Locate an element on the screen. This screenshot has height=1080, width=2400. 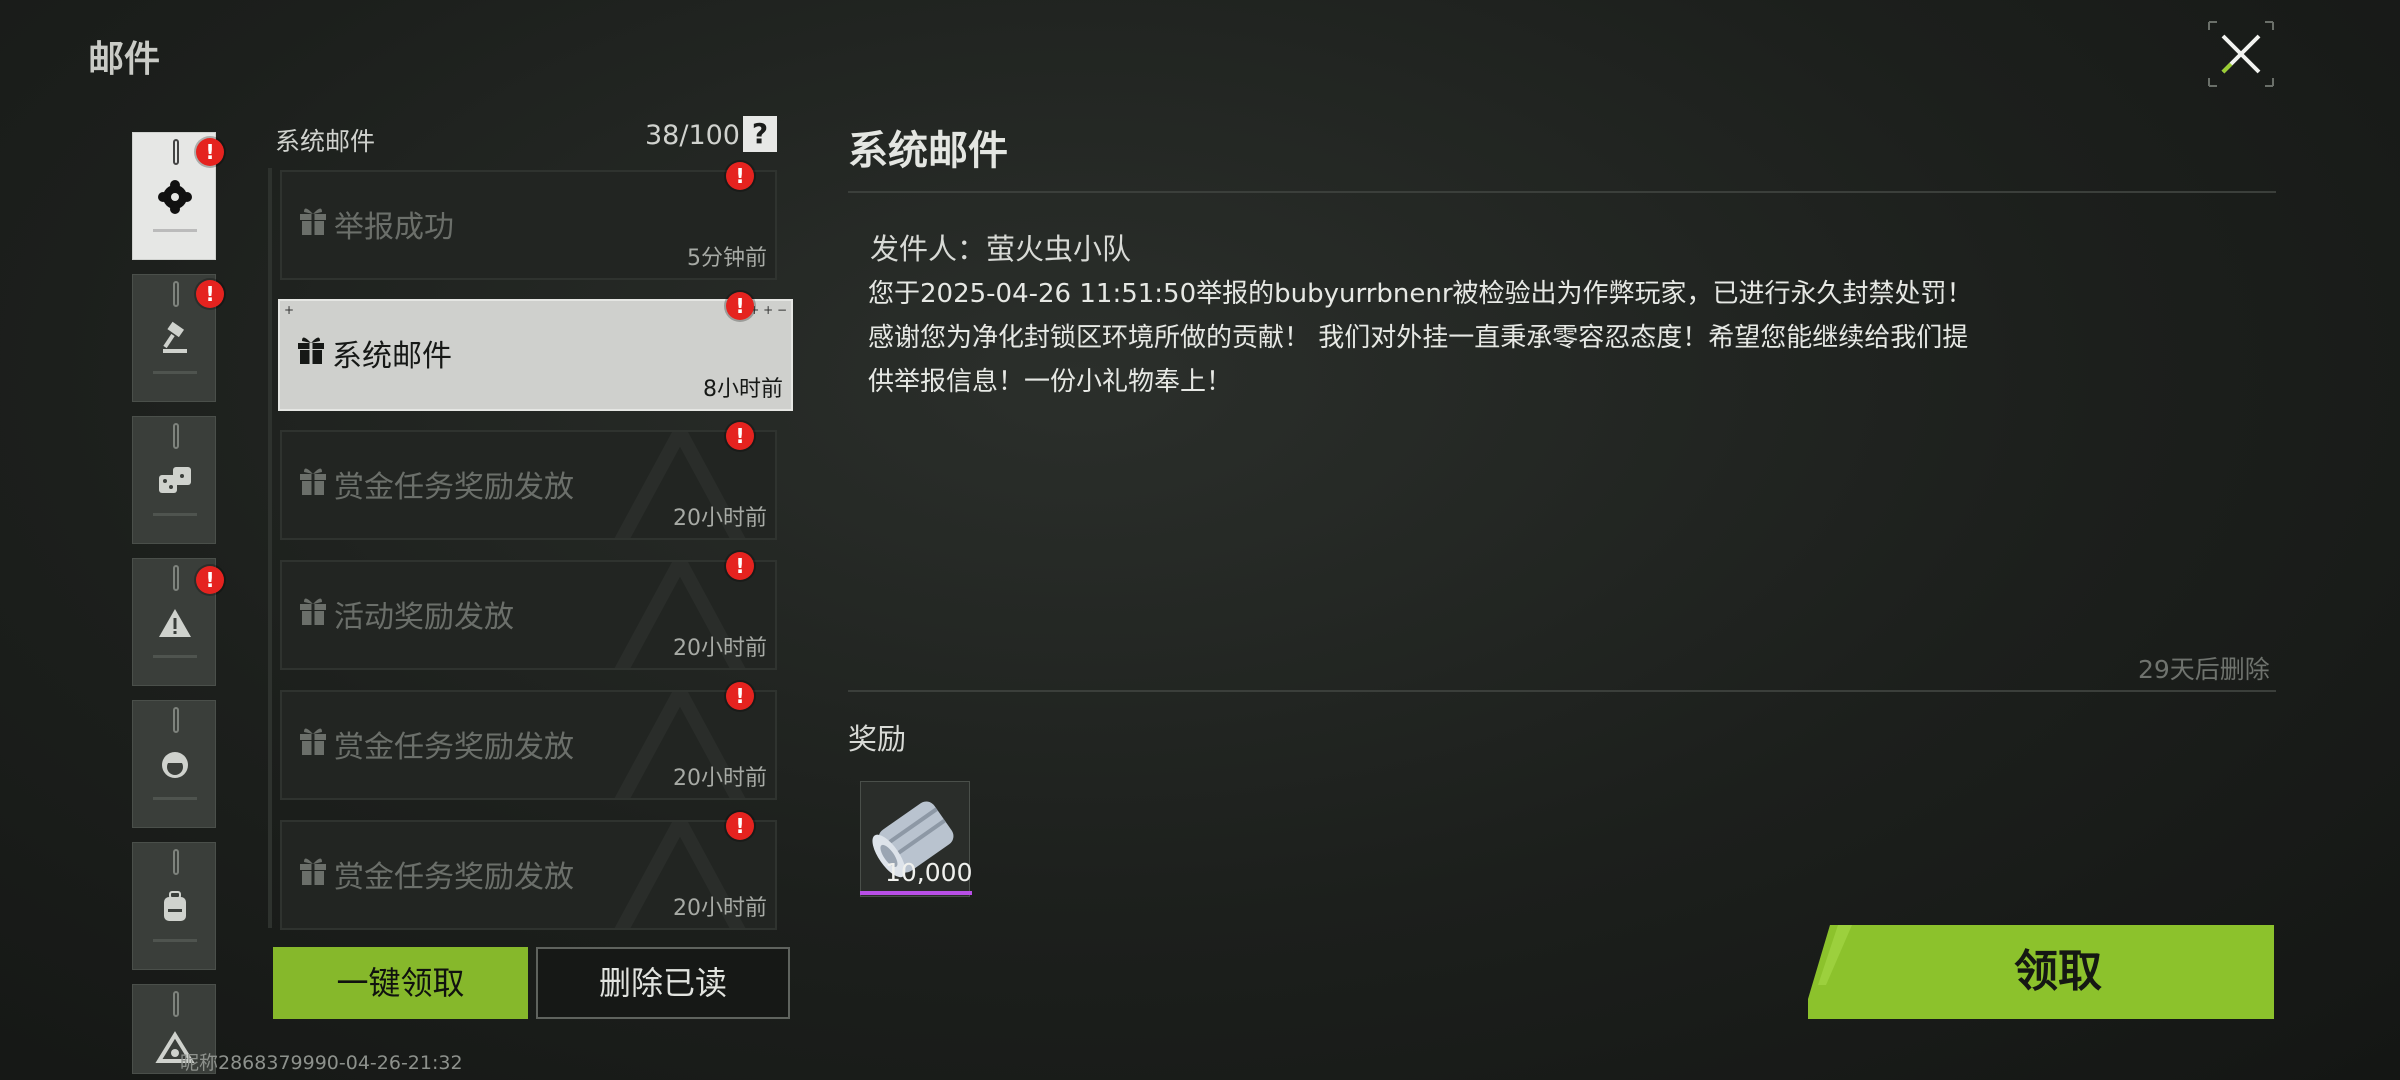
mail-expire: 29天后删除 is located at coordinates (2204, 669).